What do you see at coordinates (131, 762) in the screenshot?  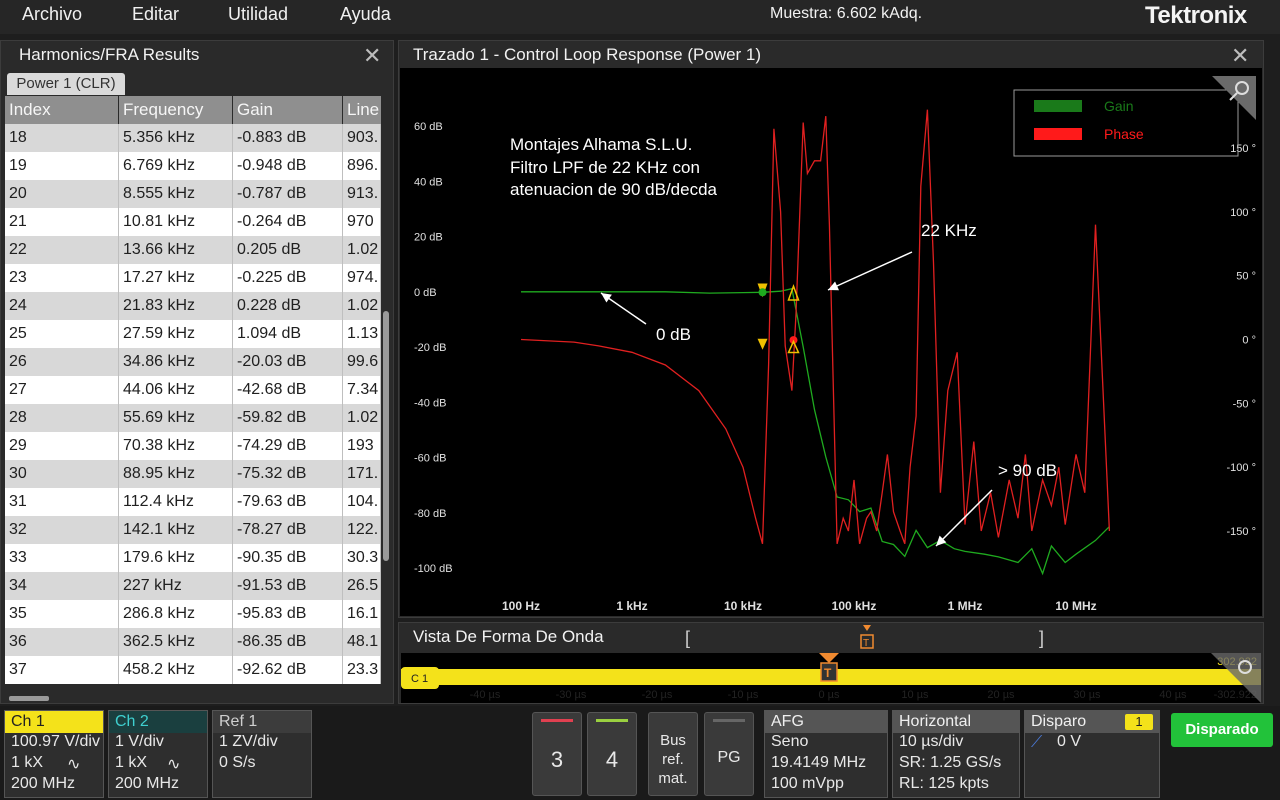 I see `channel-2-impedance: 1 kX` at bounding box center [131, 762].